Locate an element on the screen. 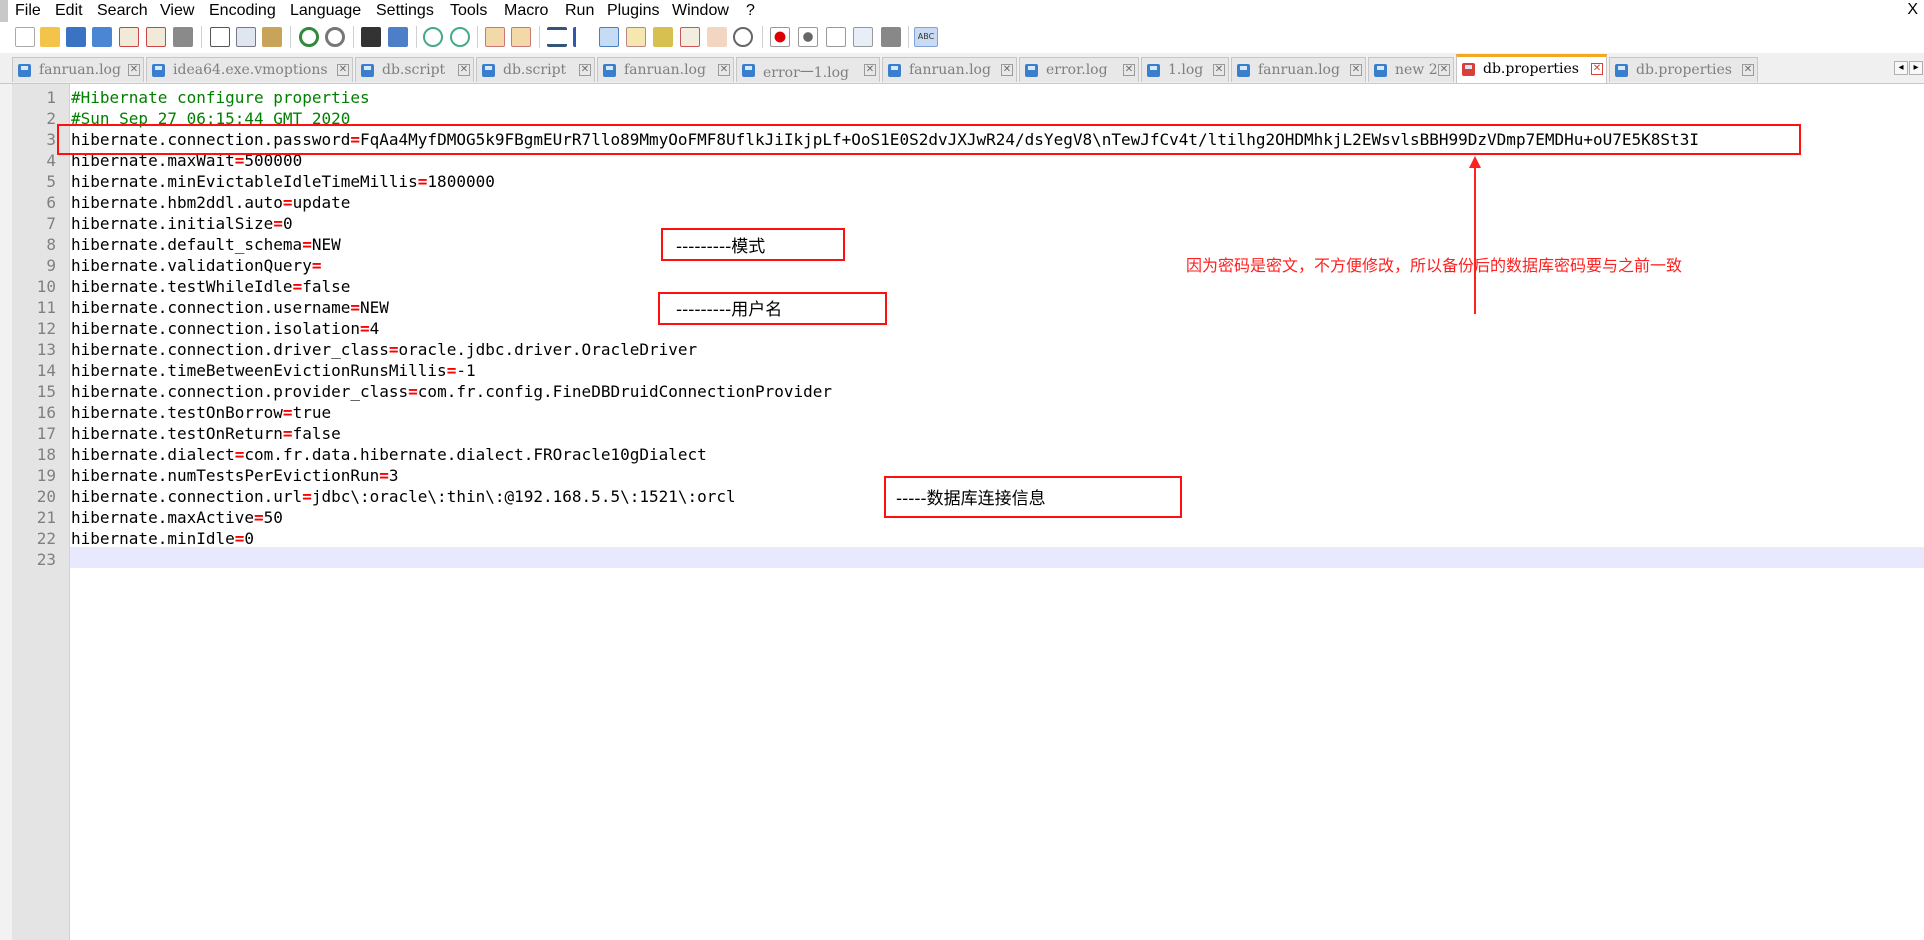  window-corner is located at coordinates (4, 11).